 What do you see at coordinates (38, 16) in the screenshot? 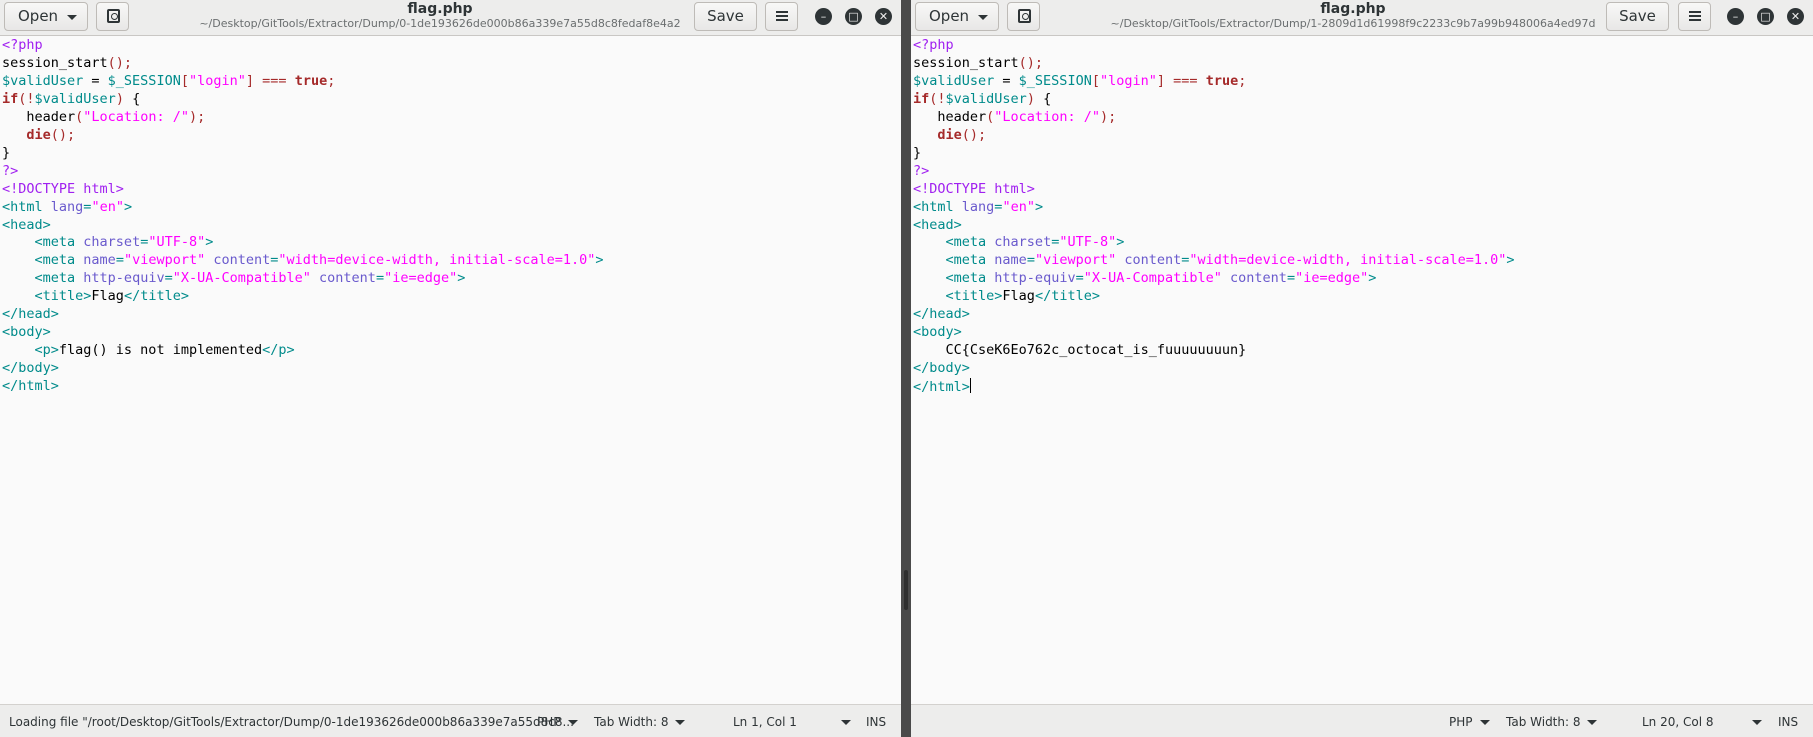
I see `open-label: Open` at bounding box center [38, 16].